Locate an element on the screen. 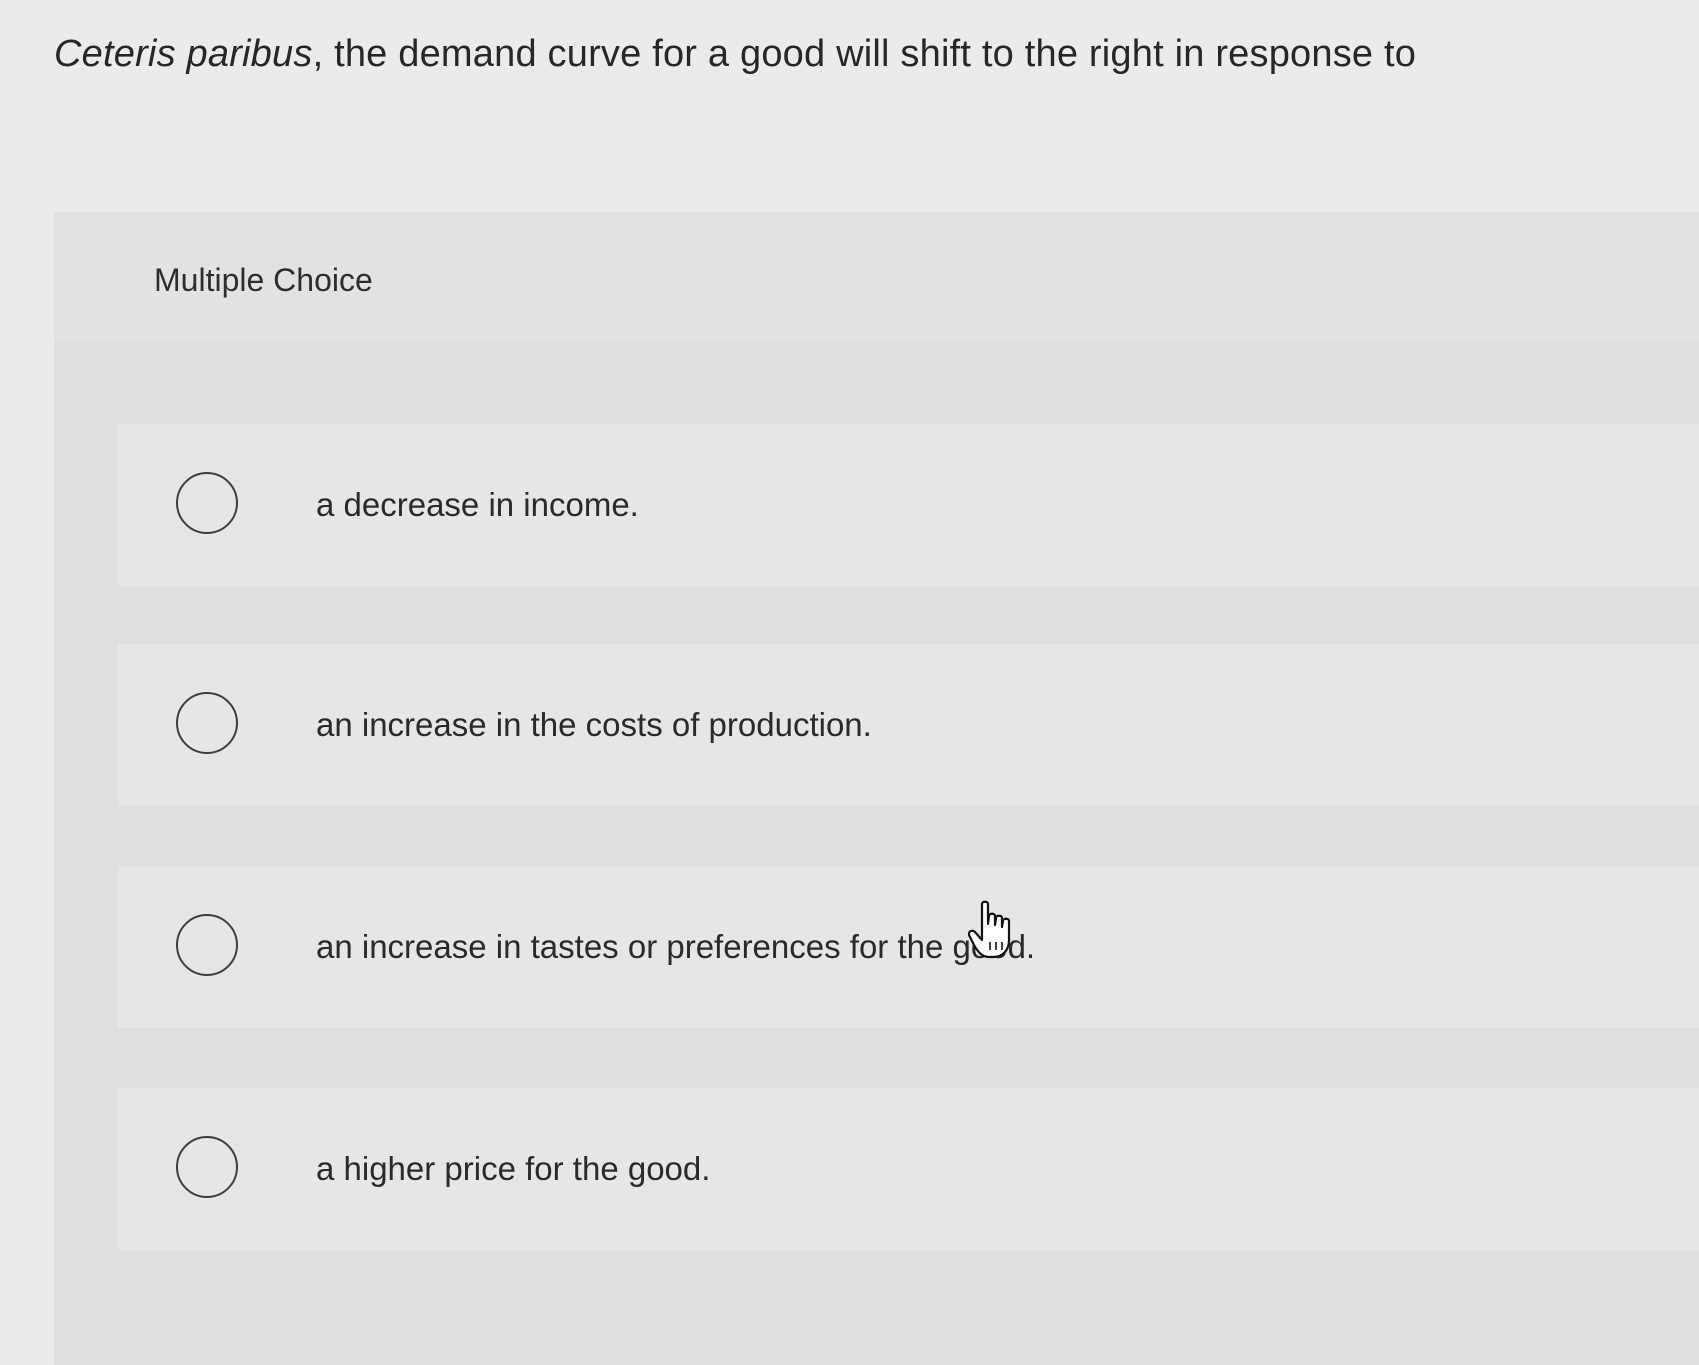 The width and height of the screenshot is (1699, 1365). answer-option-label: an increase in the costs of production. is located at coordinates (594, 724).